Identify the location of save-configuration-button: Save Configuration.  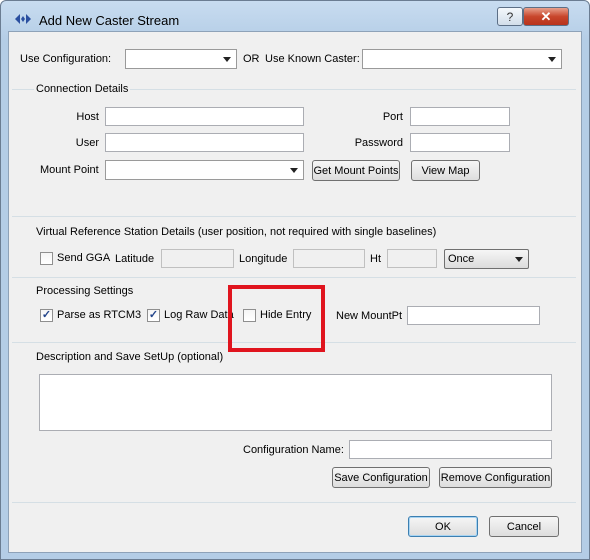
(381, 477).